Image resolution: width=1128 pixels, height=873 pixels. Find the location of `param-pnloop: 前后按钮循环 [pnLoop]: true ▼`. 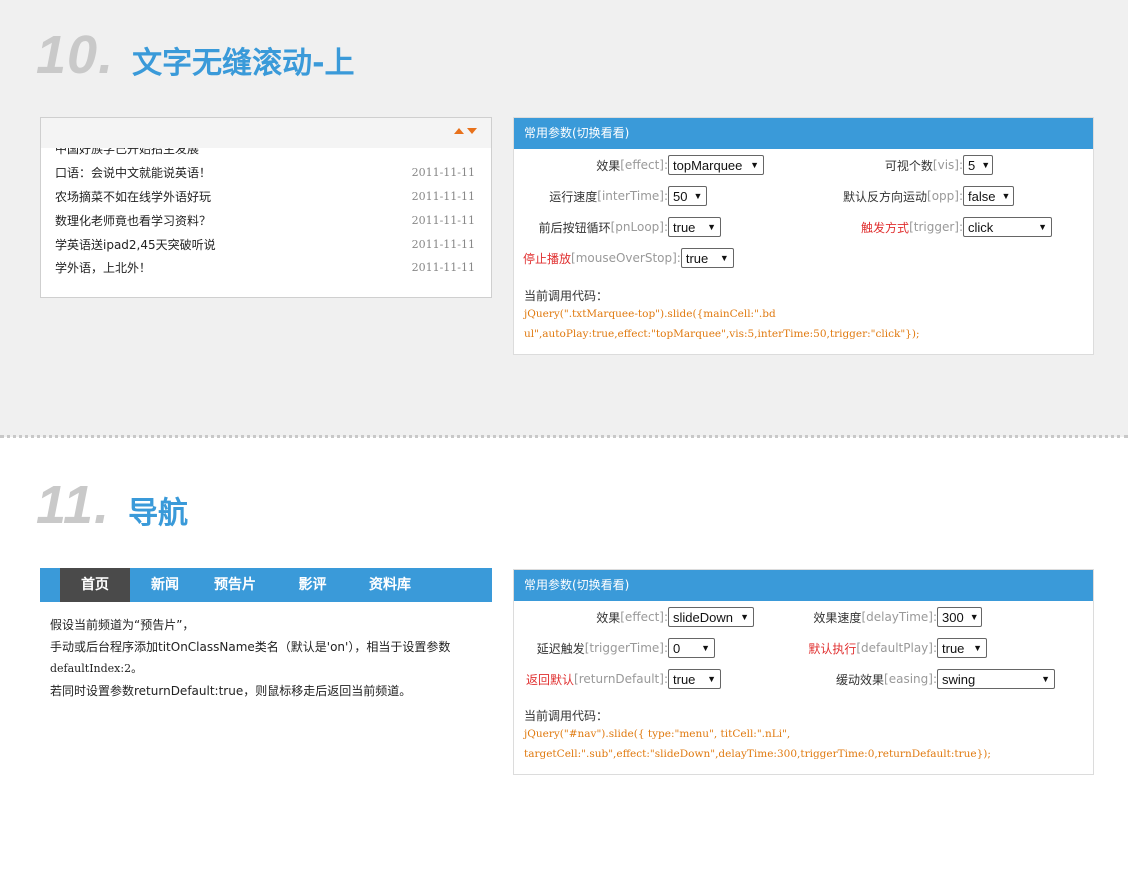

param-pnloop: 前后按钮循环 [pnLoop]: true ▼ is located at coordinates (630, 227).